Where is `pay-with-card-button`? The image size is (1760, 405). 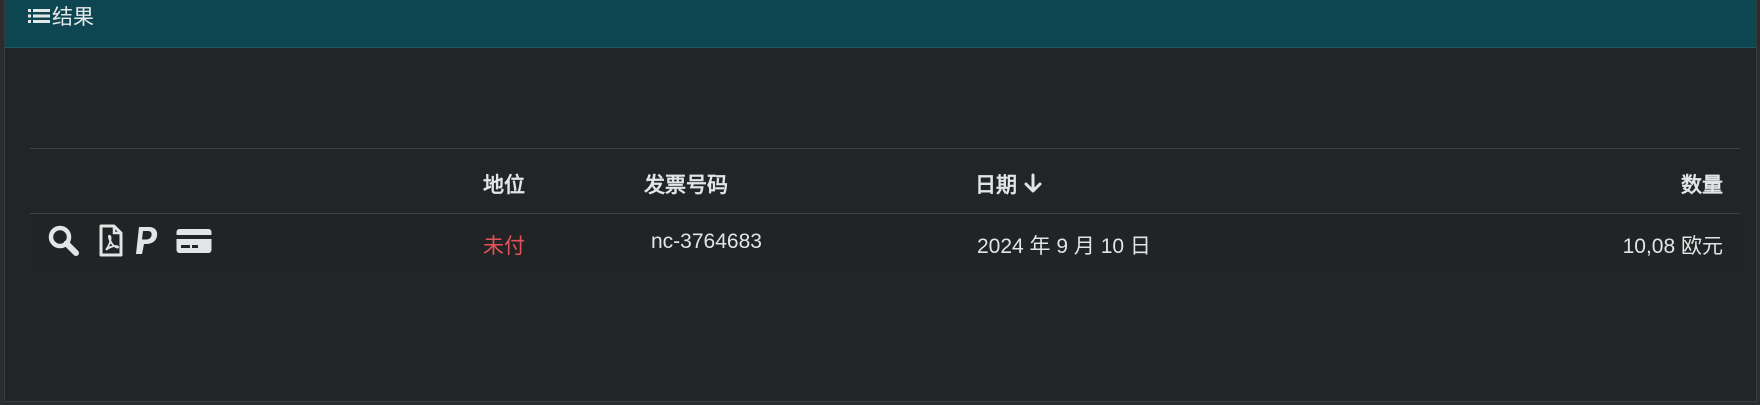 pay-with-card-button is located at coordinates (194, 241).